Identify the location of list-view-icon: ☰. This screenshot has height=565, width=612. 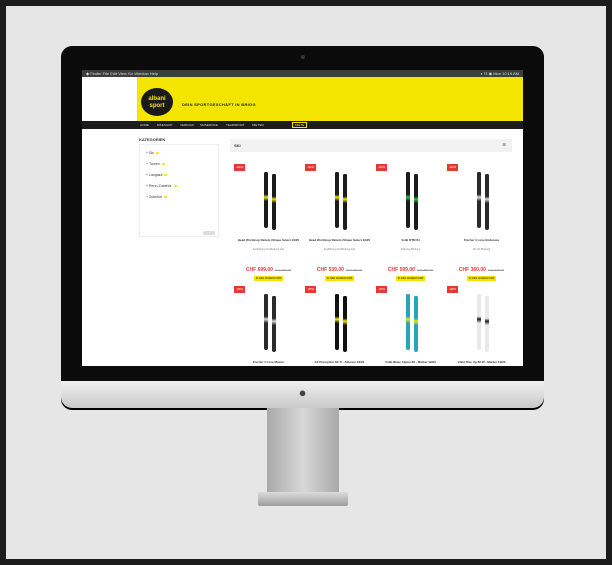
(504, 144).